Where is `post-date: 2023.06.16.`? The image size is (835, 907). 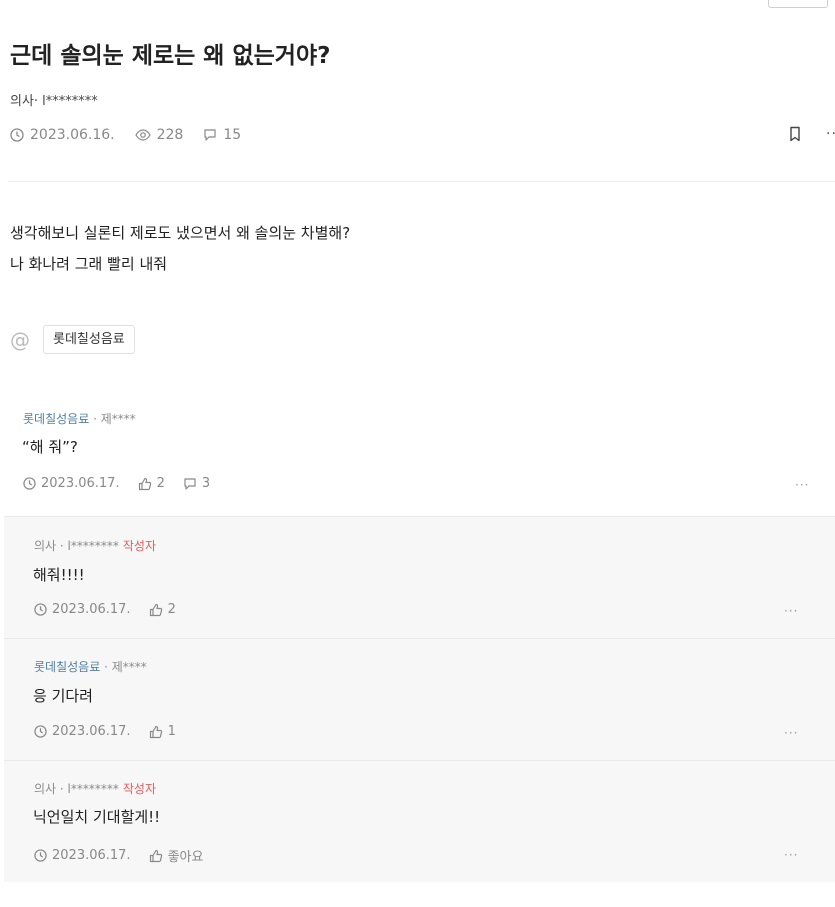
post-date: 2023.06.16. is located at coordinates (62, 135).